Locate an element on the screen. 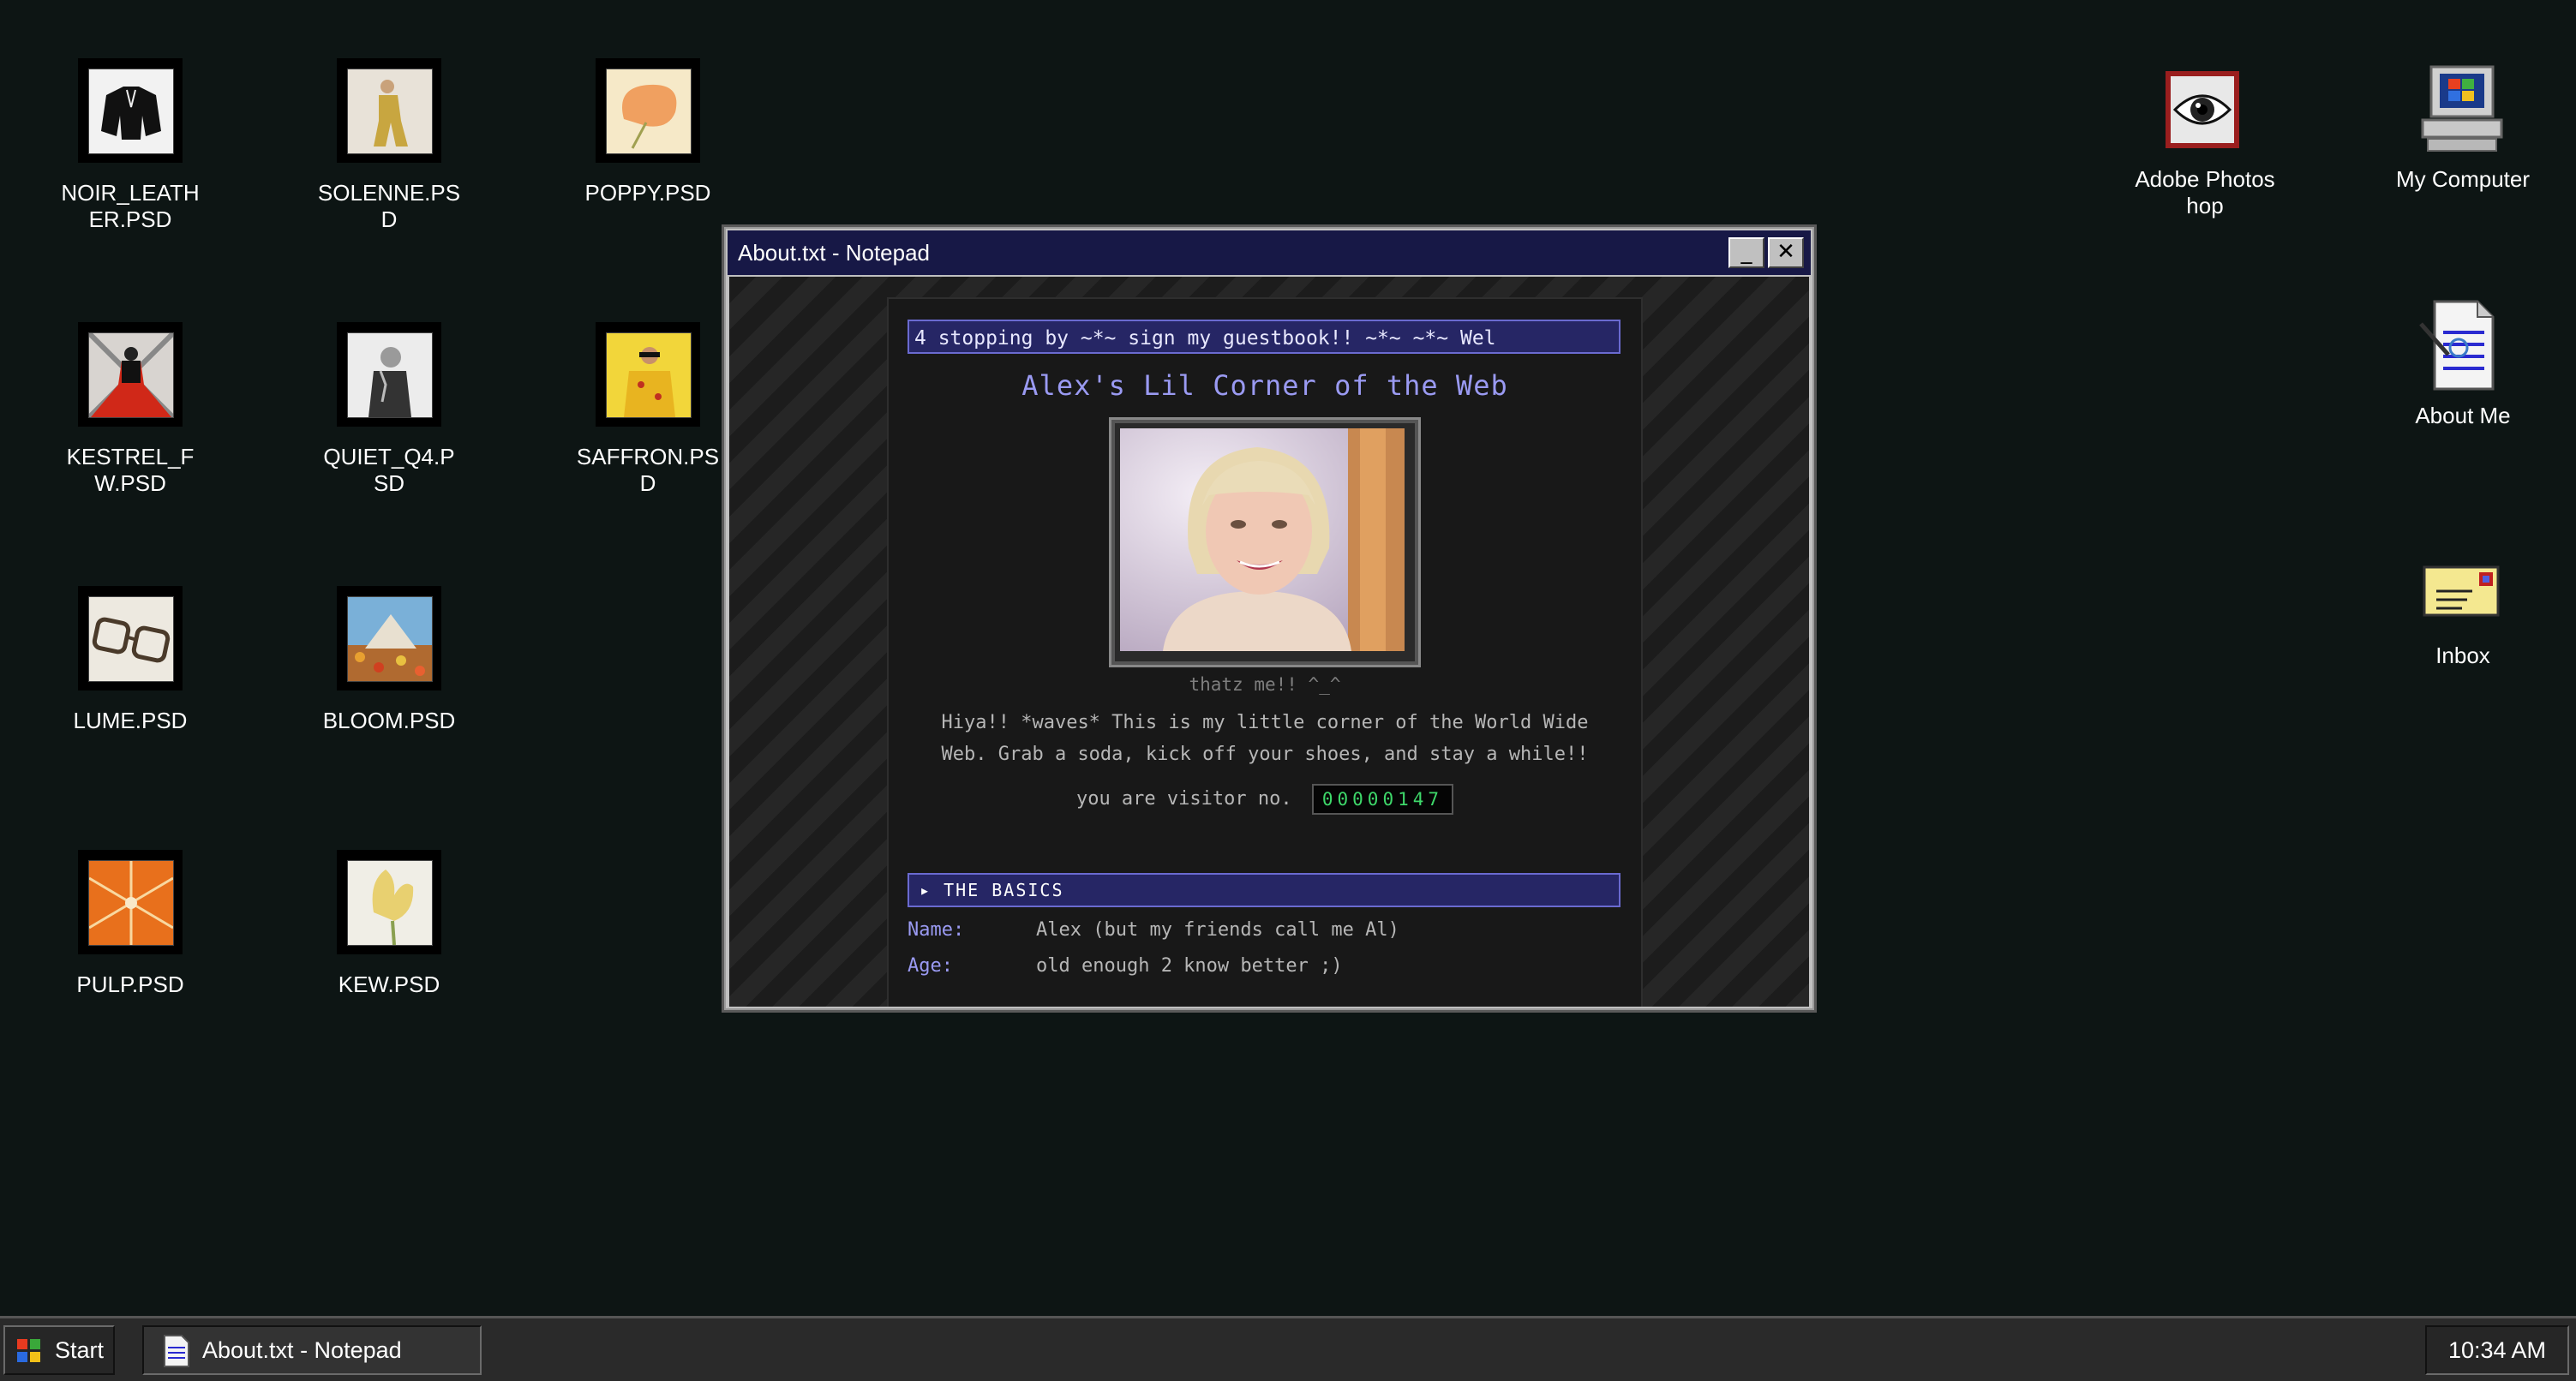  icon-label: PULP.PSD is located at coordinates (130, 984).